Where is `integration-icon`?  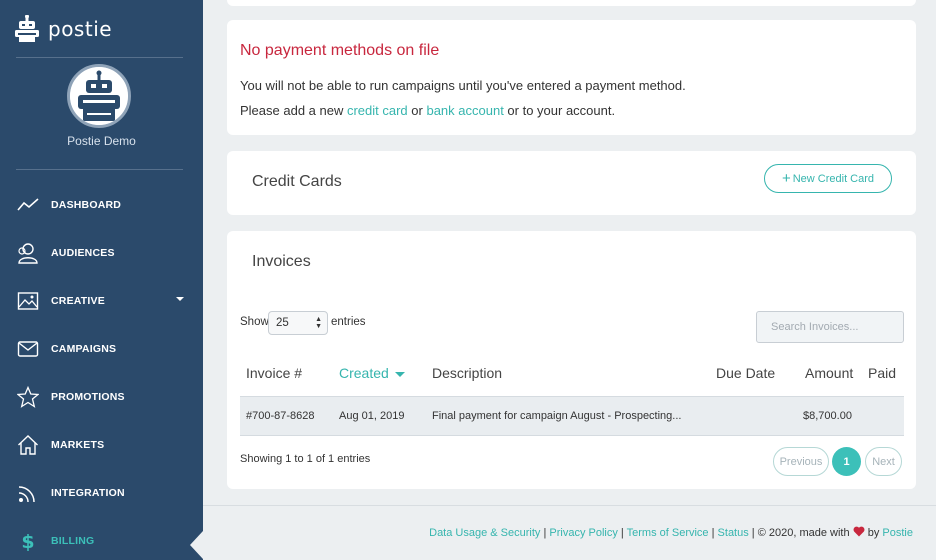 integration-icon is located at coordinates (26, 494).